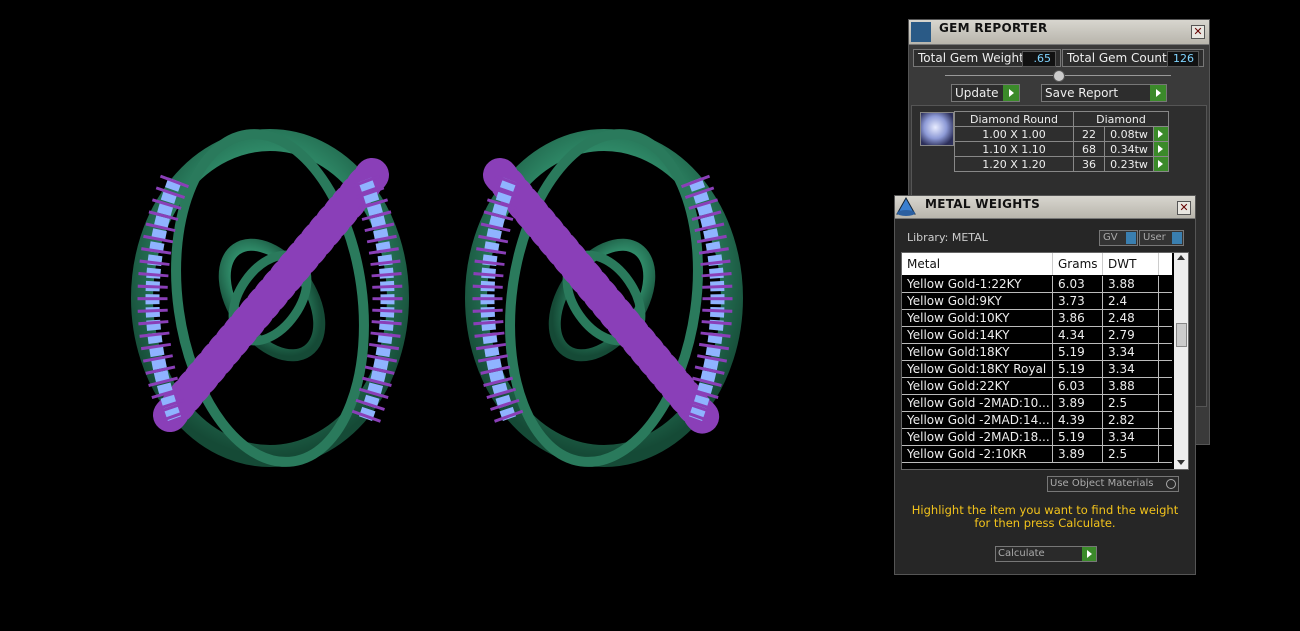 Image resolution: width=1300 pixels, height=631 pixels. I want to click on metal-dwt: 3.34, so click(1121, 437).